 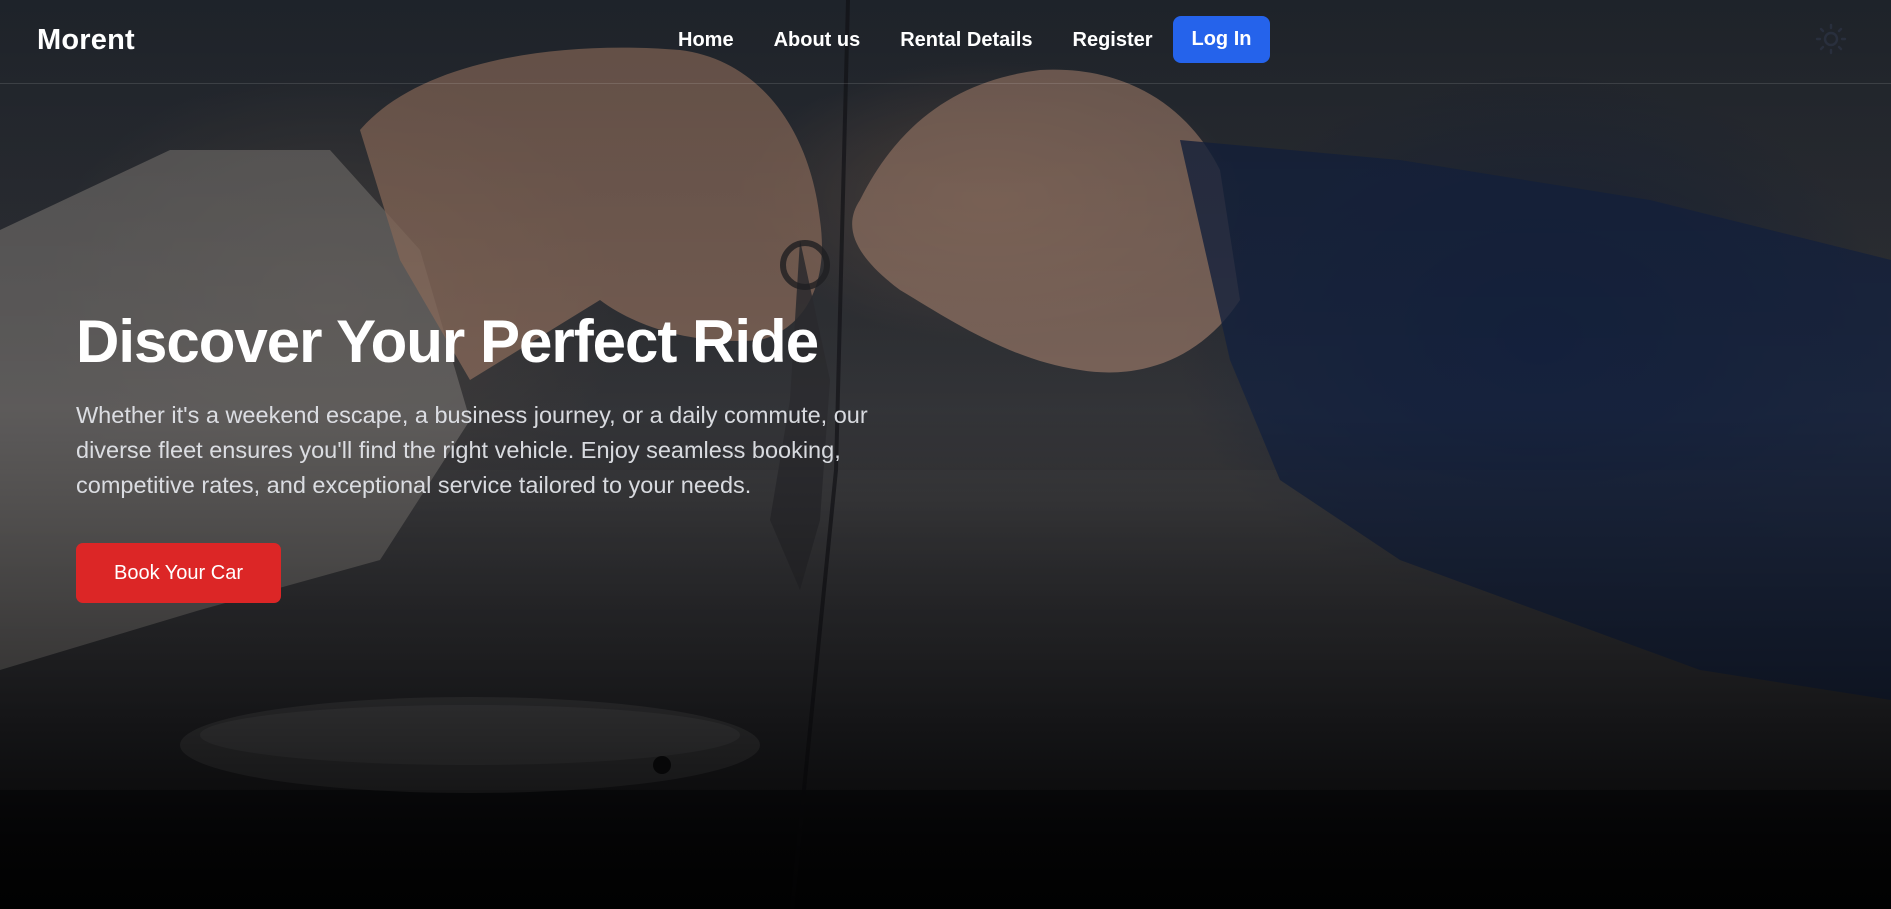 What do you see at coordinates (706, 40) in the screenshot?
I see `nav-link-home: Home` at bounding box center [706, 40].